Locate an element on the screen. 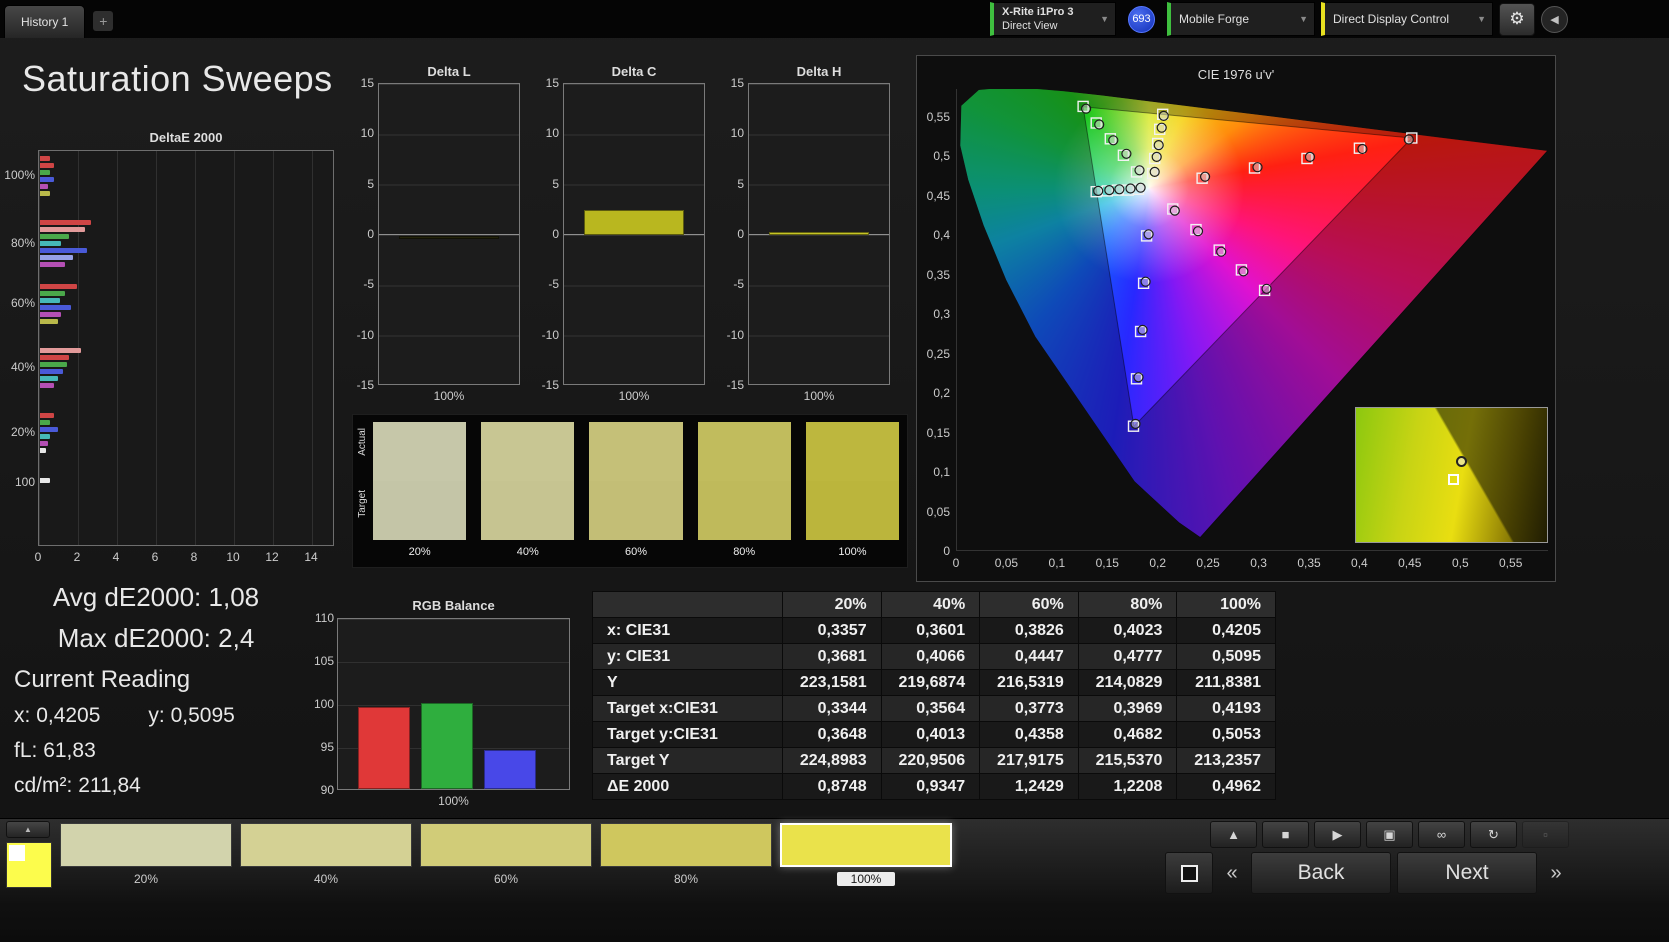  collapse-panel-button: ▲ is located at coordinates (1233, 834).